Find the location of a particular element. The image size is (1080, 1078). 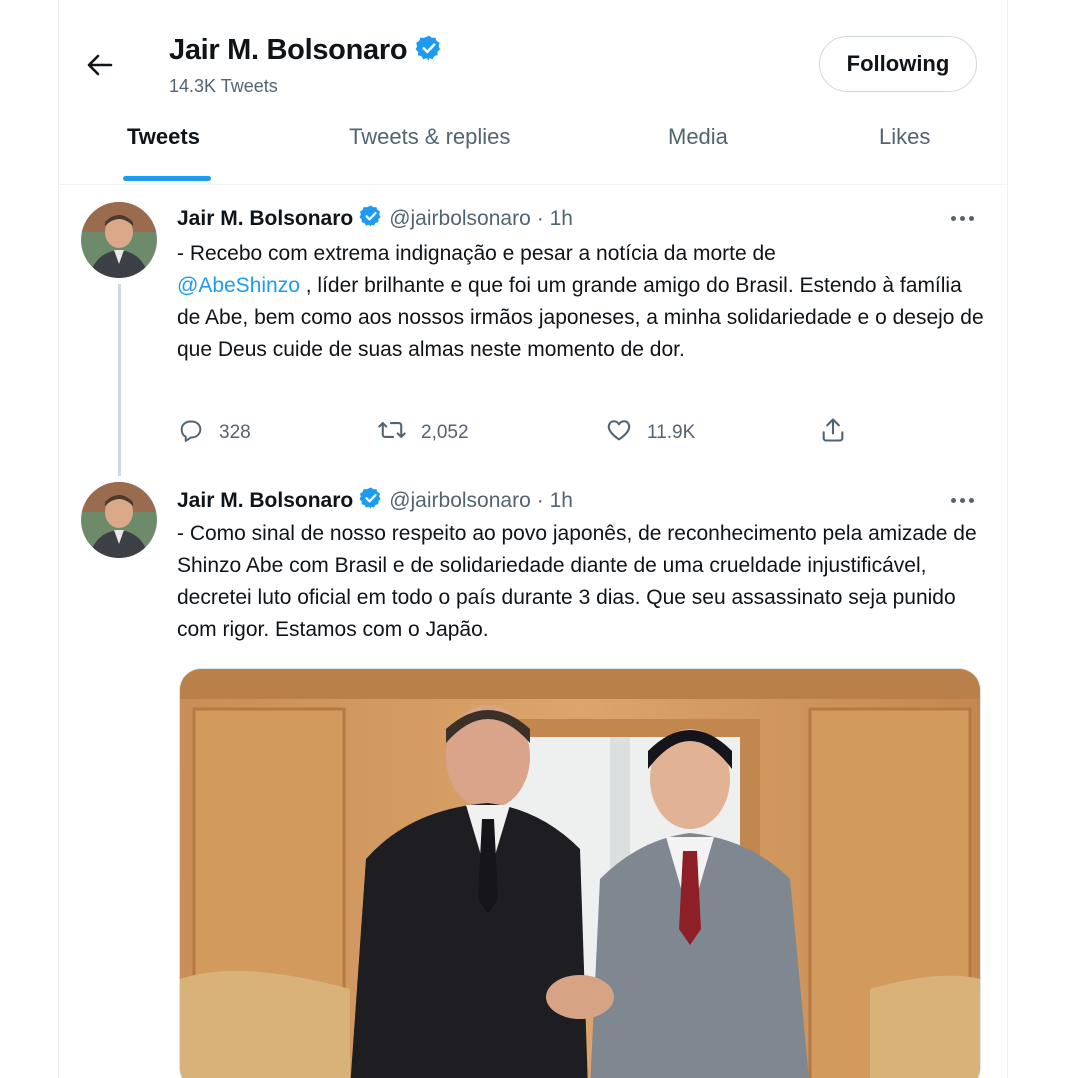

back-arrow-icon is located at coordinates (100, 65).